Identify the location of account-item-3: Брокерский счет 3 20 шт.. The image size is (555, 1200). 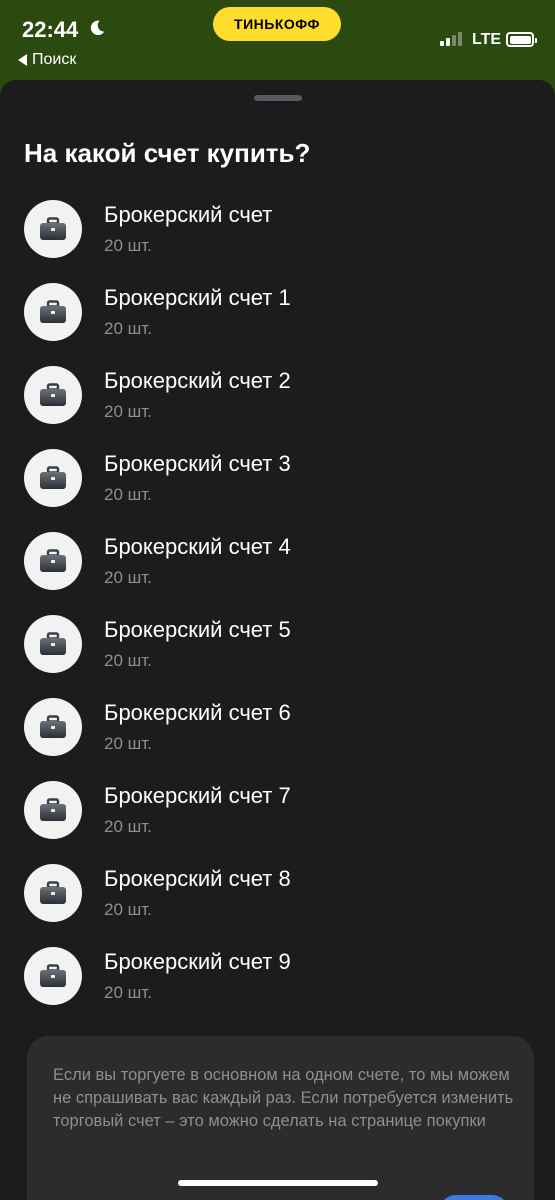
(277, 484).